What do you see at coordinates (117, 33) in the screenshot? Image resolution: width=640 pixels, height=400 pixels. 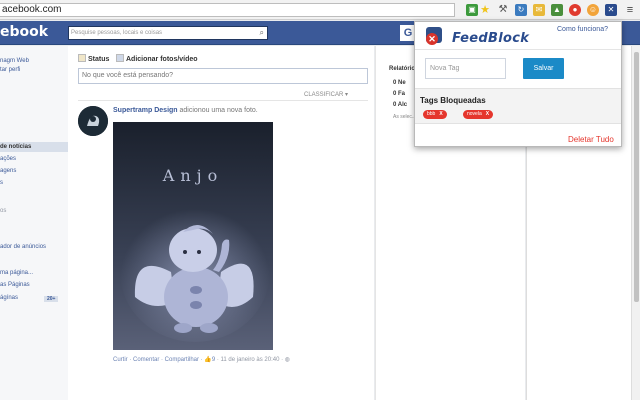 I see `search-placeholder: Pesquise pessoas, locais e coisas` at bounding box center [117, 33].